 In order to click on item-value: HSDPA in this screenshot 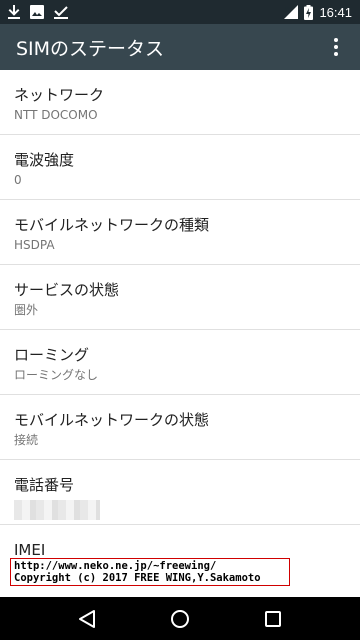, I will do `click(34, 245)`.